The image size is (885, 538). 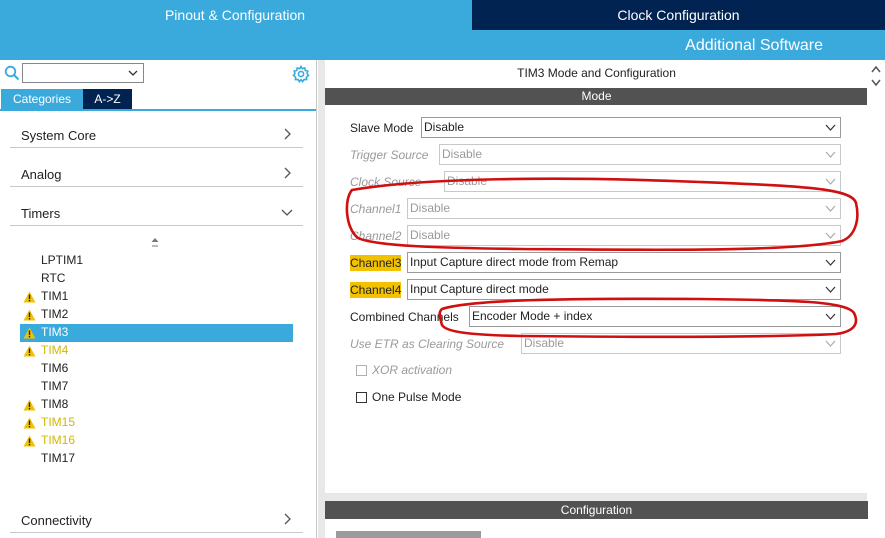 I want to click on timer-name: TIM2, so click(x=55, y=314).